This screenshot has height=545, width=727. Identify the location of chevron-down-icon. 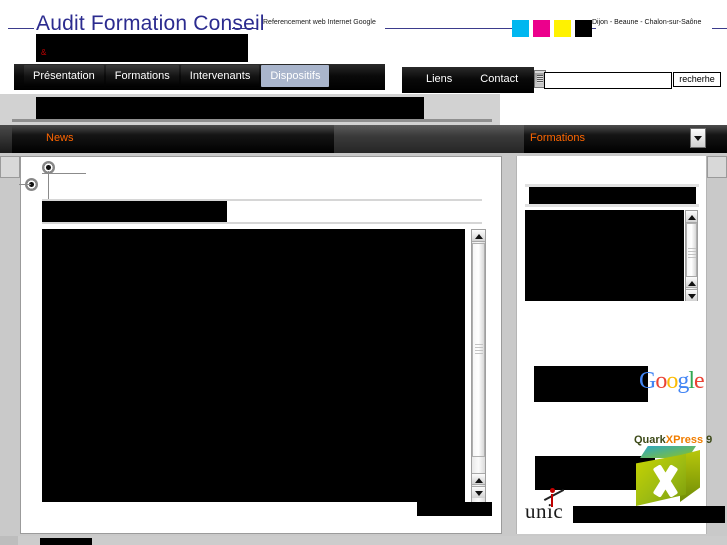
(698, 138).